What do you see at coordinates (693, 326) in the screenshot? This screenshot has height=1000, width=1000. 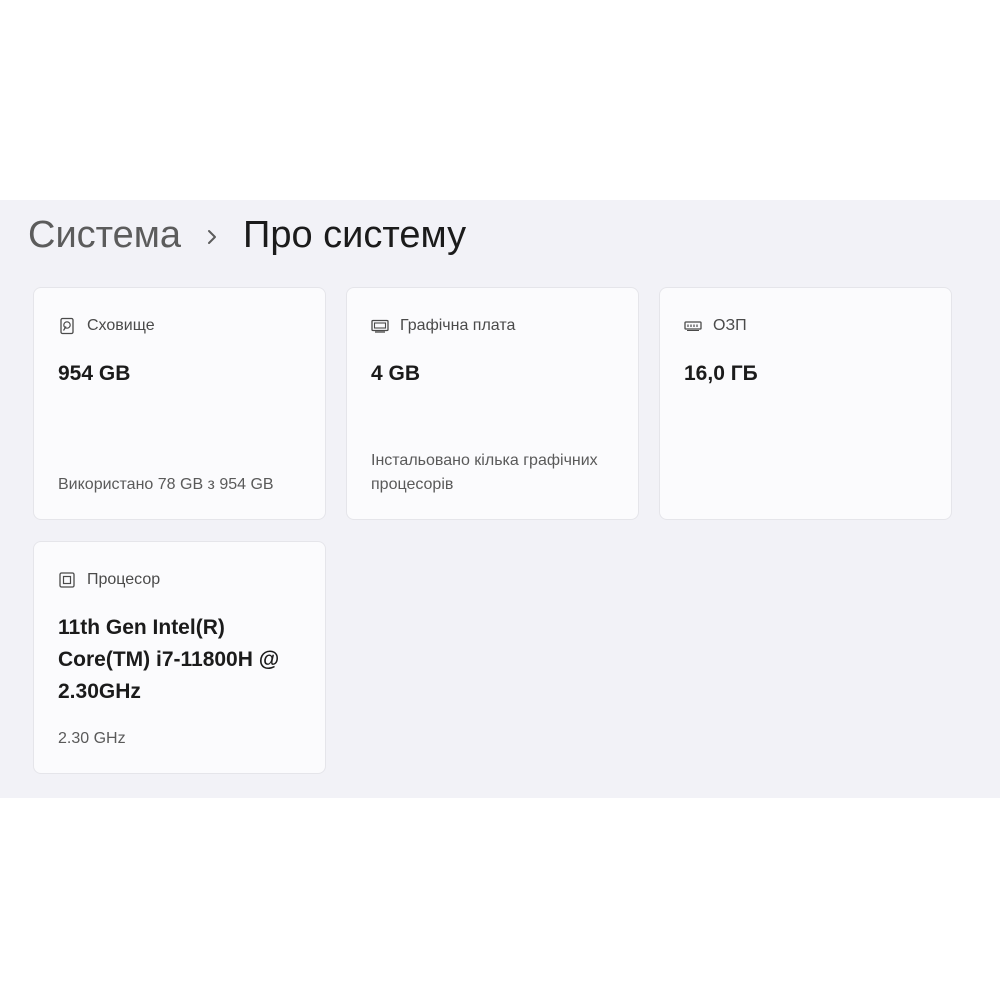 I see `memory-icon` at bounding box center [693, 326].